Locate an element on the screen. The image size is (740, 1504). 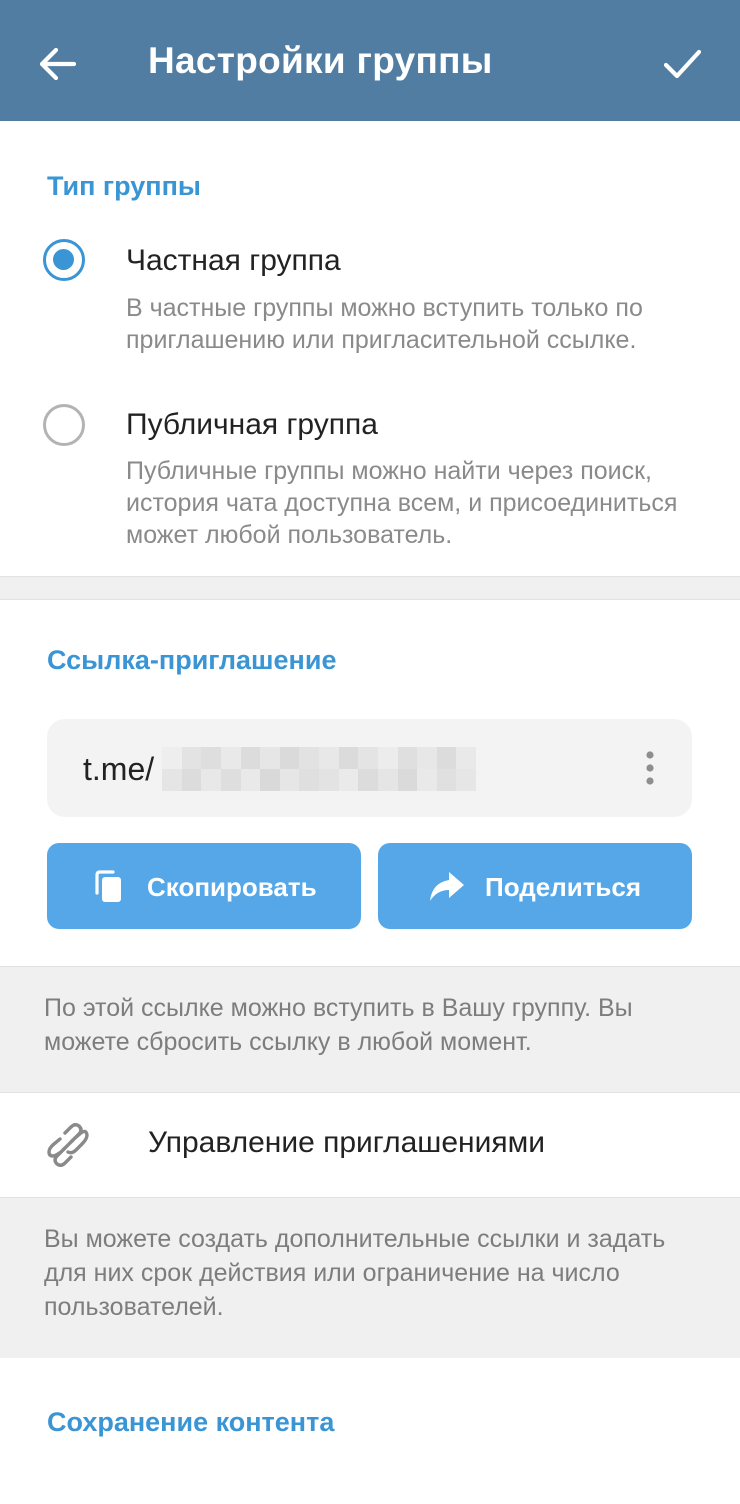
public-group-title: Публичная группа is located at coordinates (252, 424).